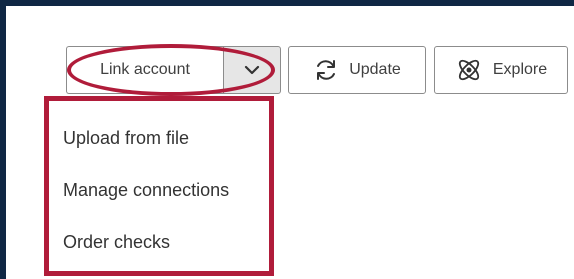 This screenshot has width=574, height=279. Describe the element at coordinates (116, 242) in the screenshot. I see `menu-item-order-checks: Order checks` at that location.